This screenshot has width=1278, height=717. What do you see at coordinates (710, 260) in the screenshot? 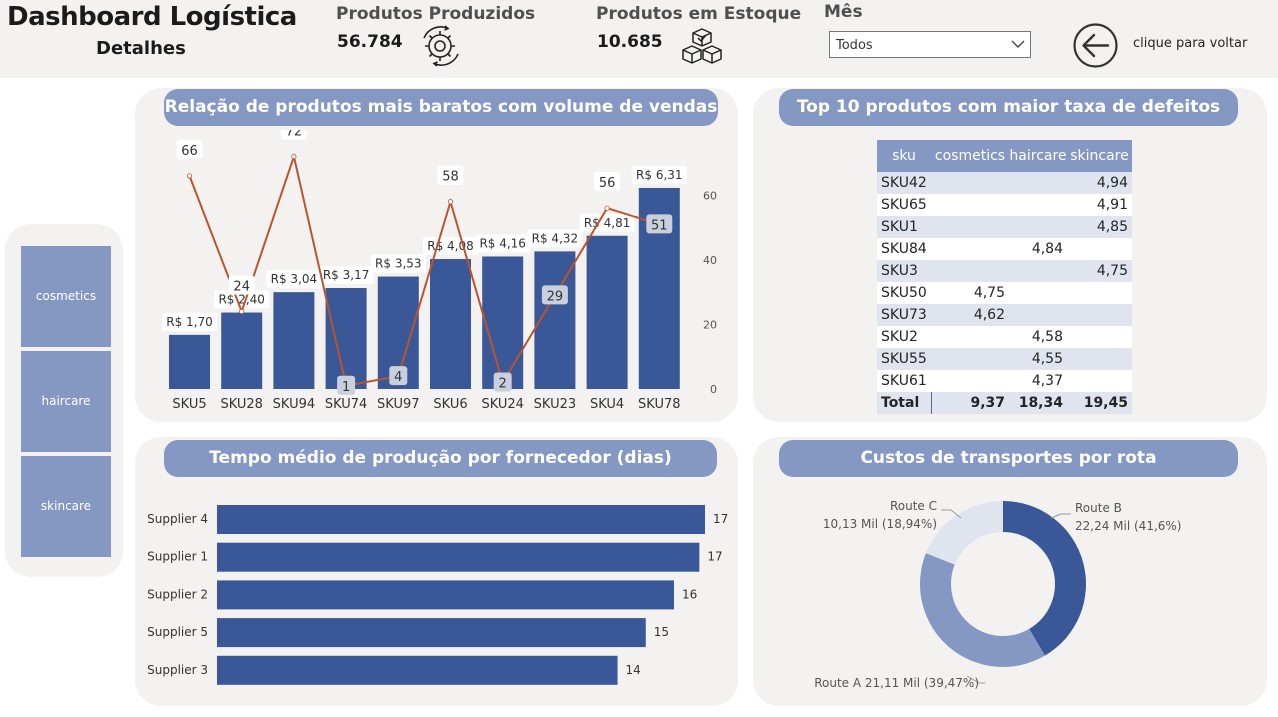
I see `y2-tick-label: 40` at bounding box center [710, 260].